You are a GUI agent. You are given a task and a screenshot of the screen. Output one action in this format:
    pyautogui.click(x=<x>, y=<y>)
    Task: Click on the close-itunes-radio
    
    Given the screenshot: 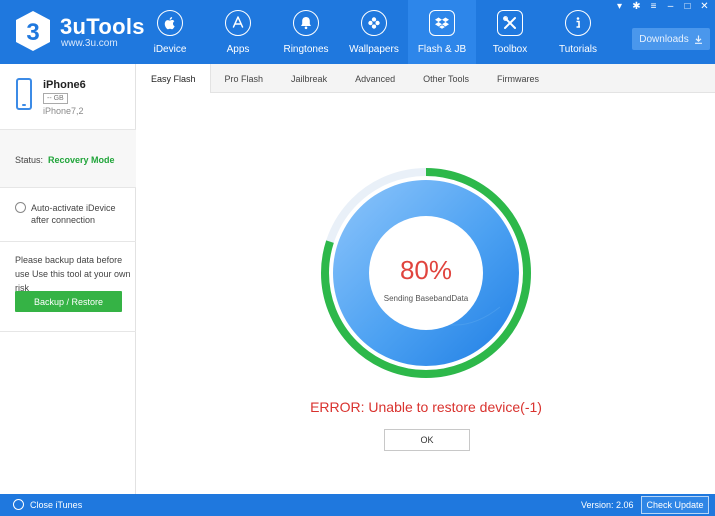 What is the action you would take?
    pyautogui.click(x=18, y=504)
    